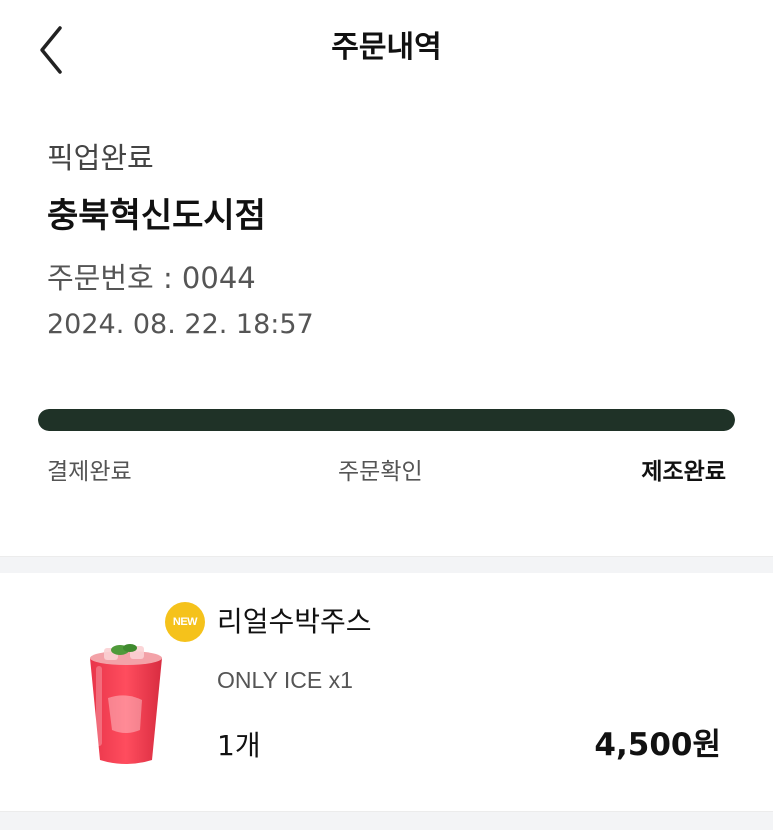  Describe the element at coordinates (239, 745) in the screenshot. I see `item-quantity: 1개` at that location.